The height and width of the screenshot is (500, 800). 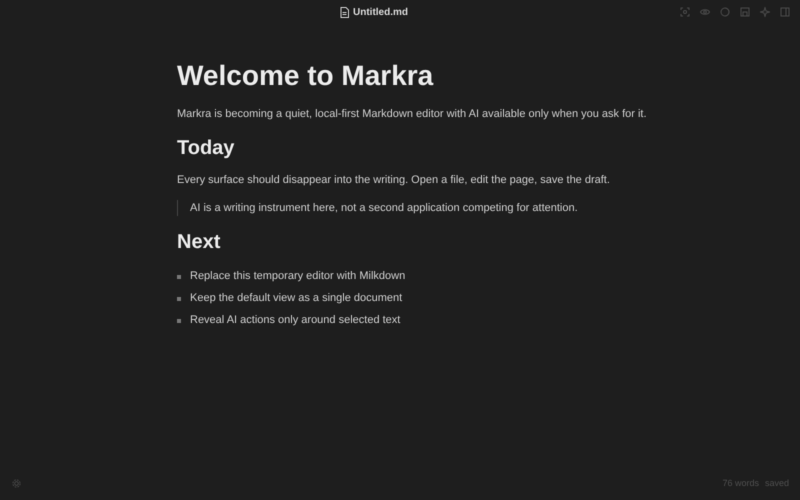 I want to click on eye-icon, so click(x=705, y=12).